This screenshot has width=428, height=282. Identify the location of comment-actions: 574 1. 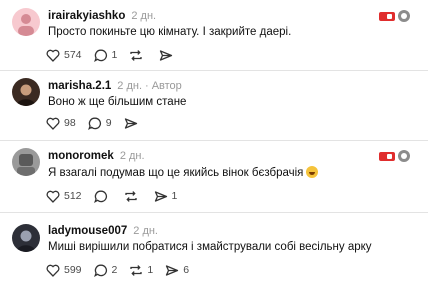
(117, 55).